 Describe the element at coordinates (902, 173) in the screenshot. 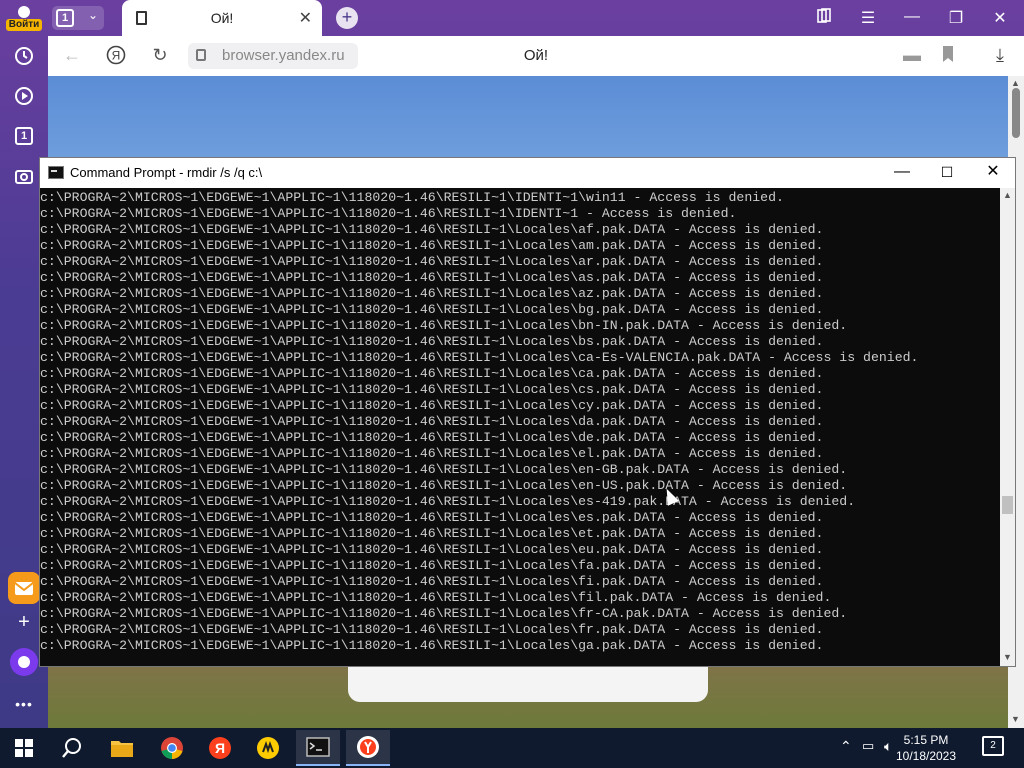

I see `cmd-minimize-button: —` at that location.